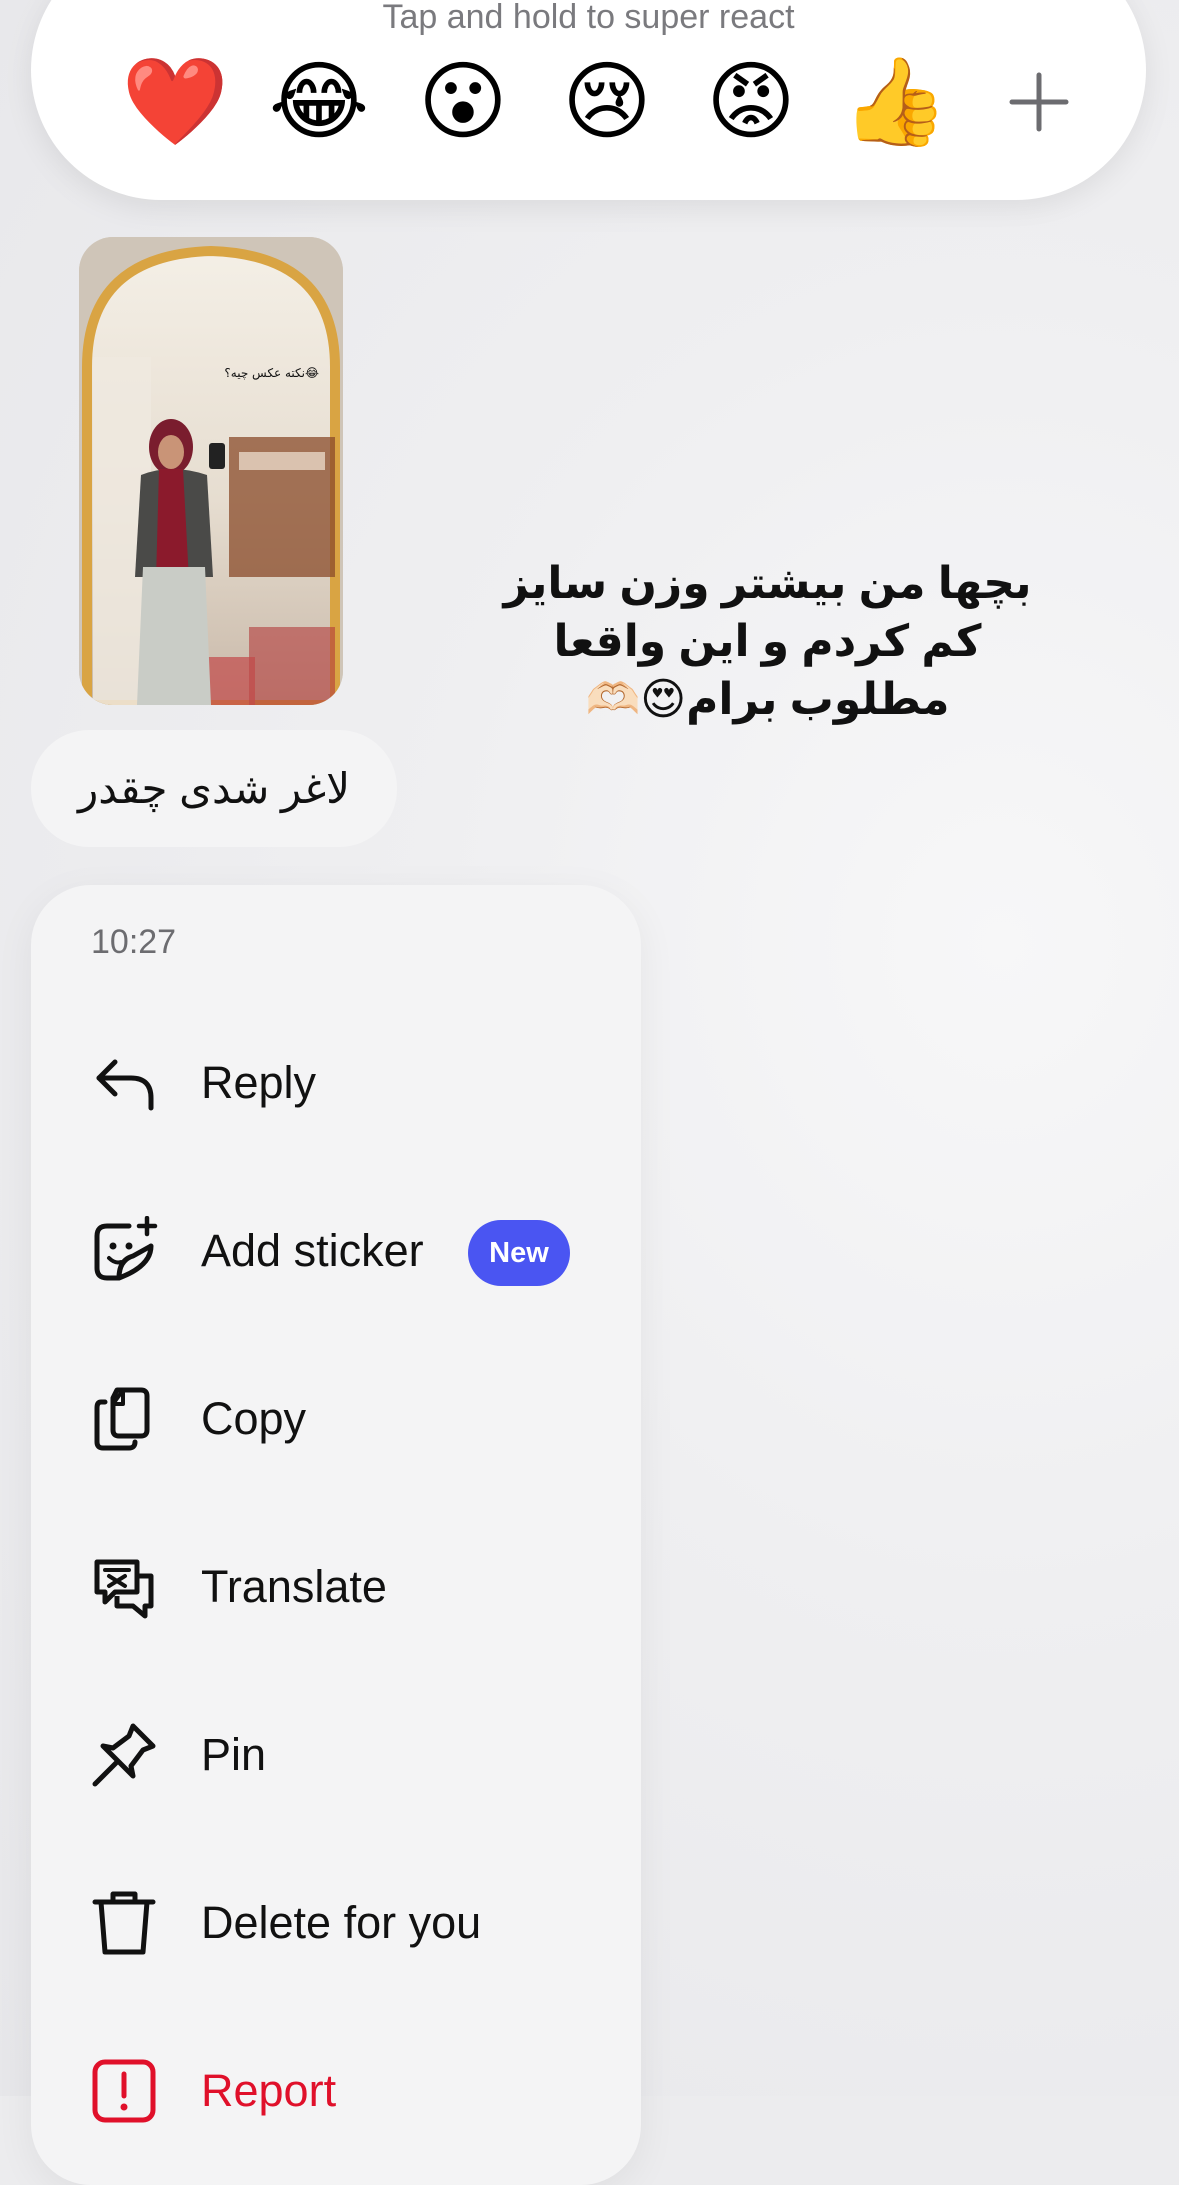  I want to click on menu-item-add-sticker: Add sticker New, so click(336, 1251).